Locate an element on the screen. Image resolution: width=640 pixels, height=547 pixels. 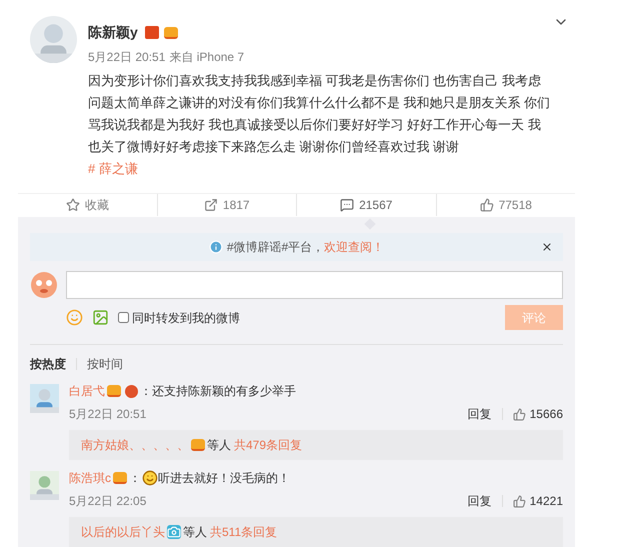
commenter-name: 白居弋 is located at coordinates (87, 391).